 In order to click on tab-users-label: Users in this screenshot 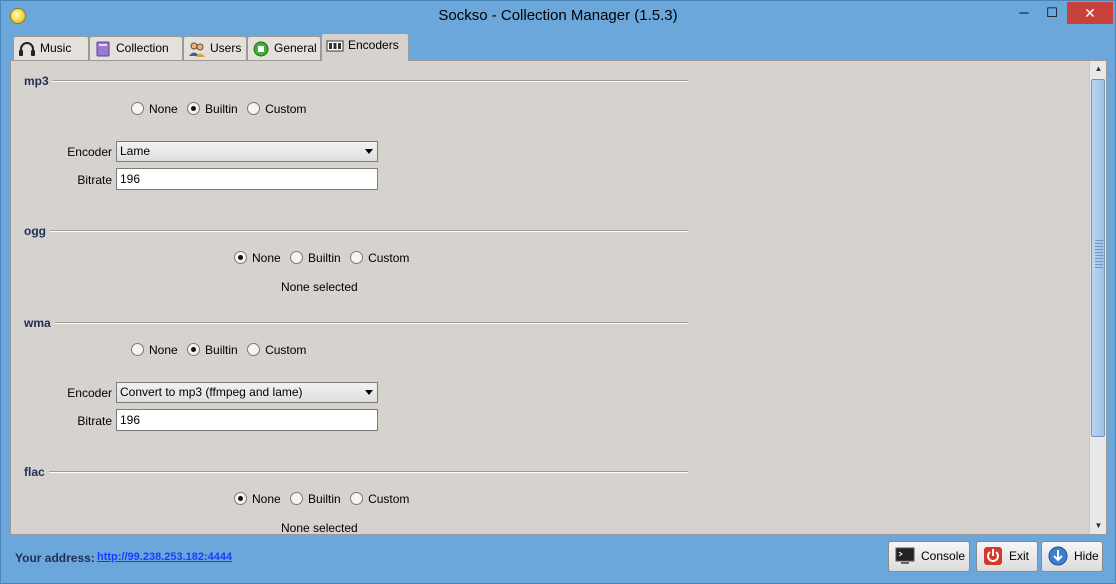, I will do `click(226, 48)`.